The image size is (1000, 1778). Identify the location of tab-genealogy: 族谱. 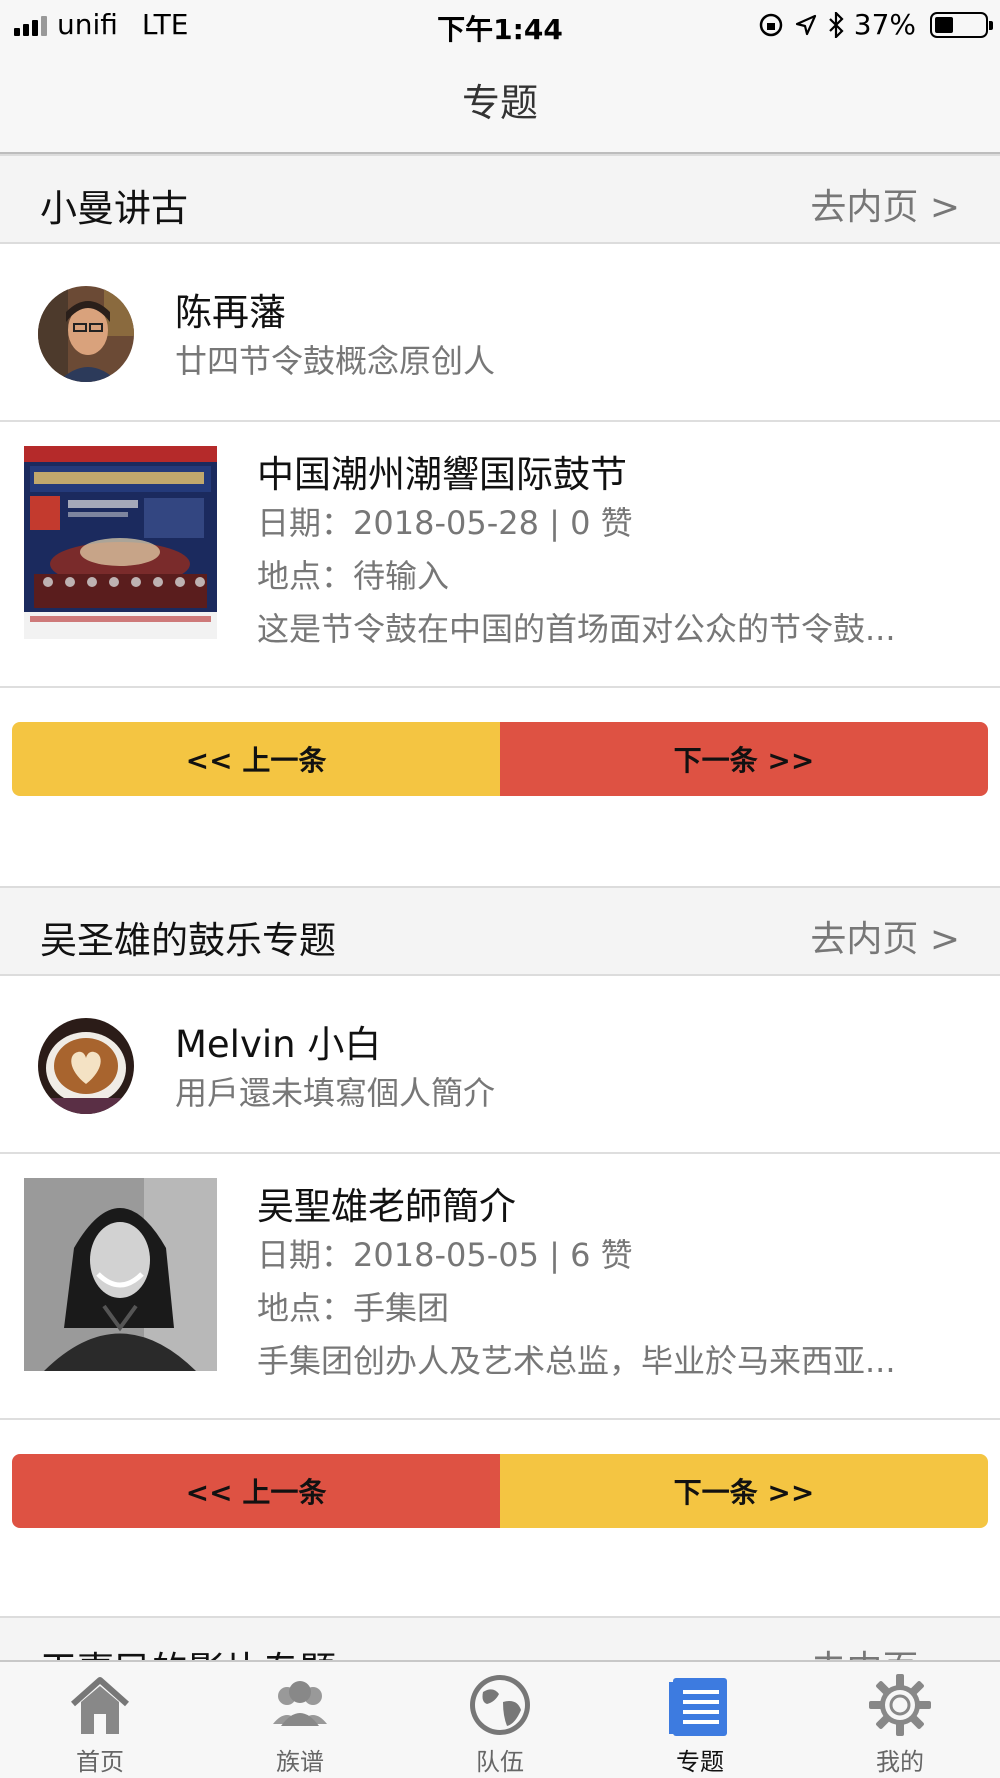
(300, 1720).